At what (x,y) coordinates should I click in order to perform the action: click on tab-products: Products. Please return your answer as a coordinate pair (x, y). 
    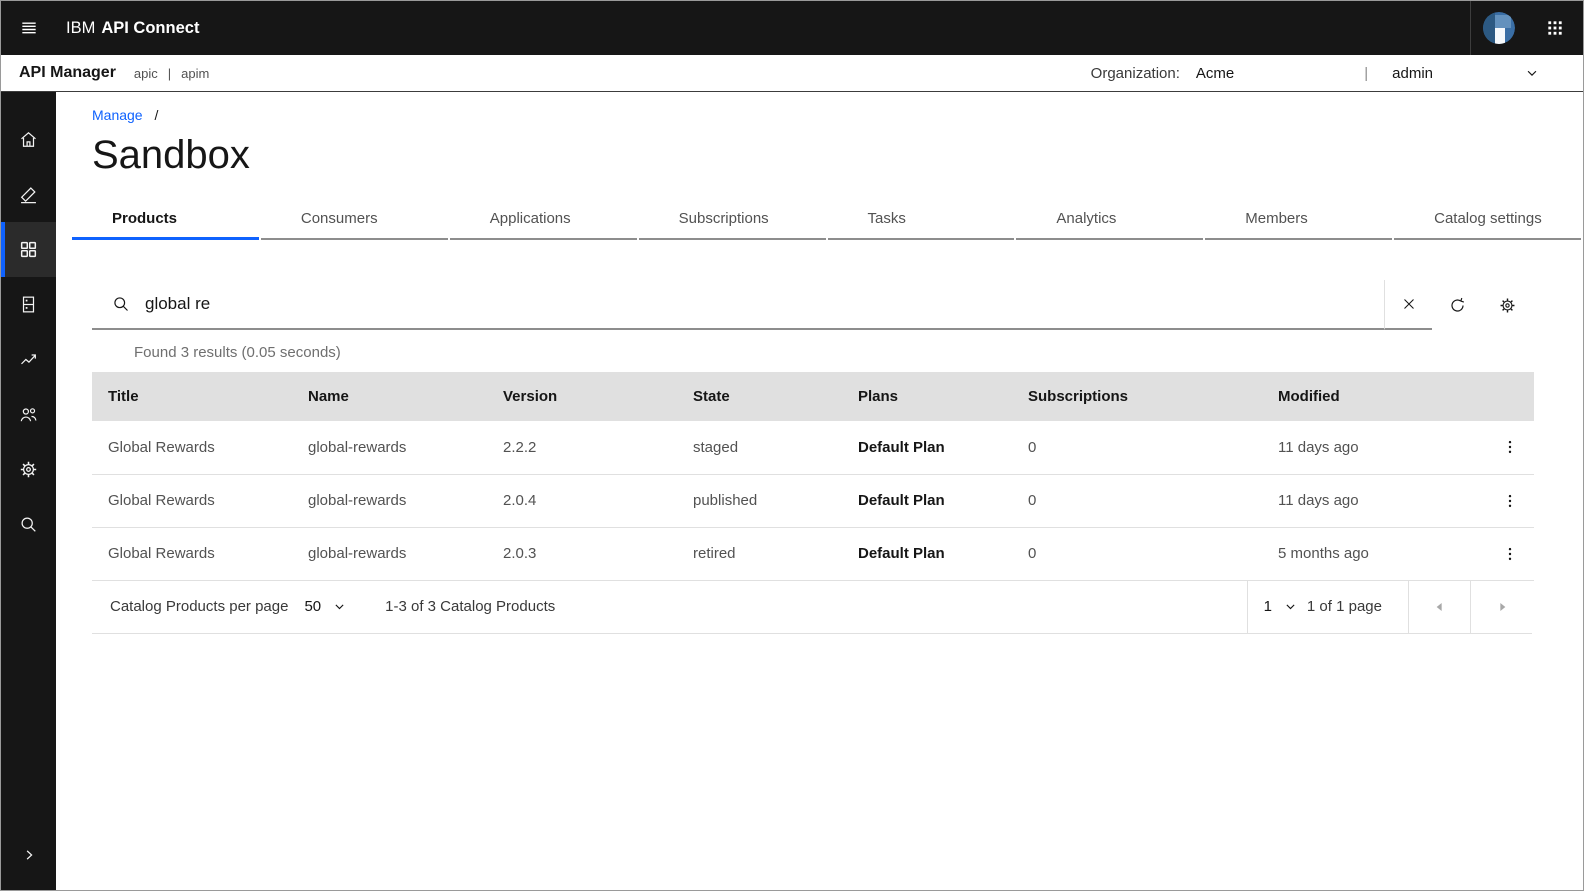
    Looking at the image, I should click on (165, 220).